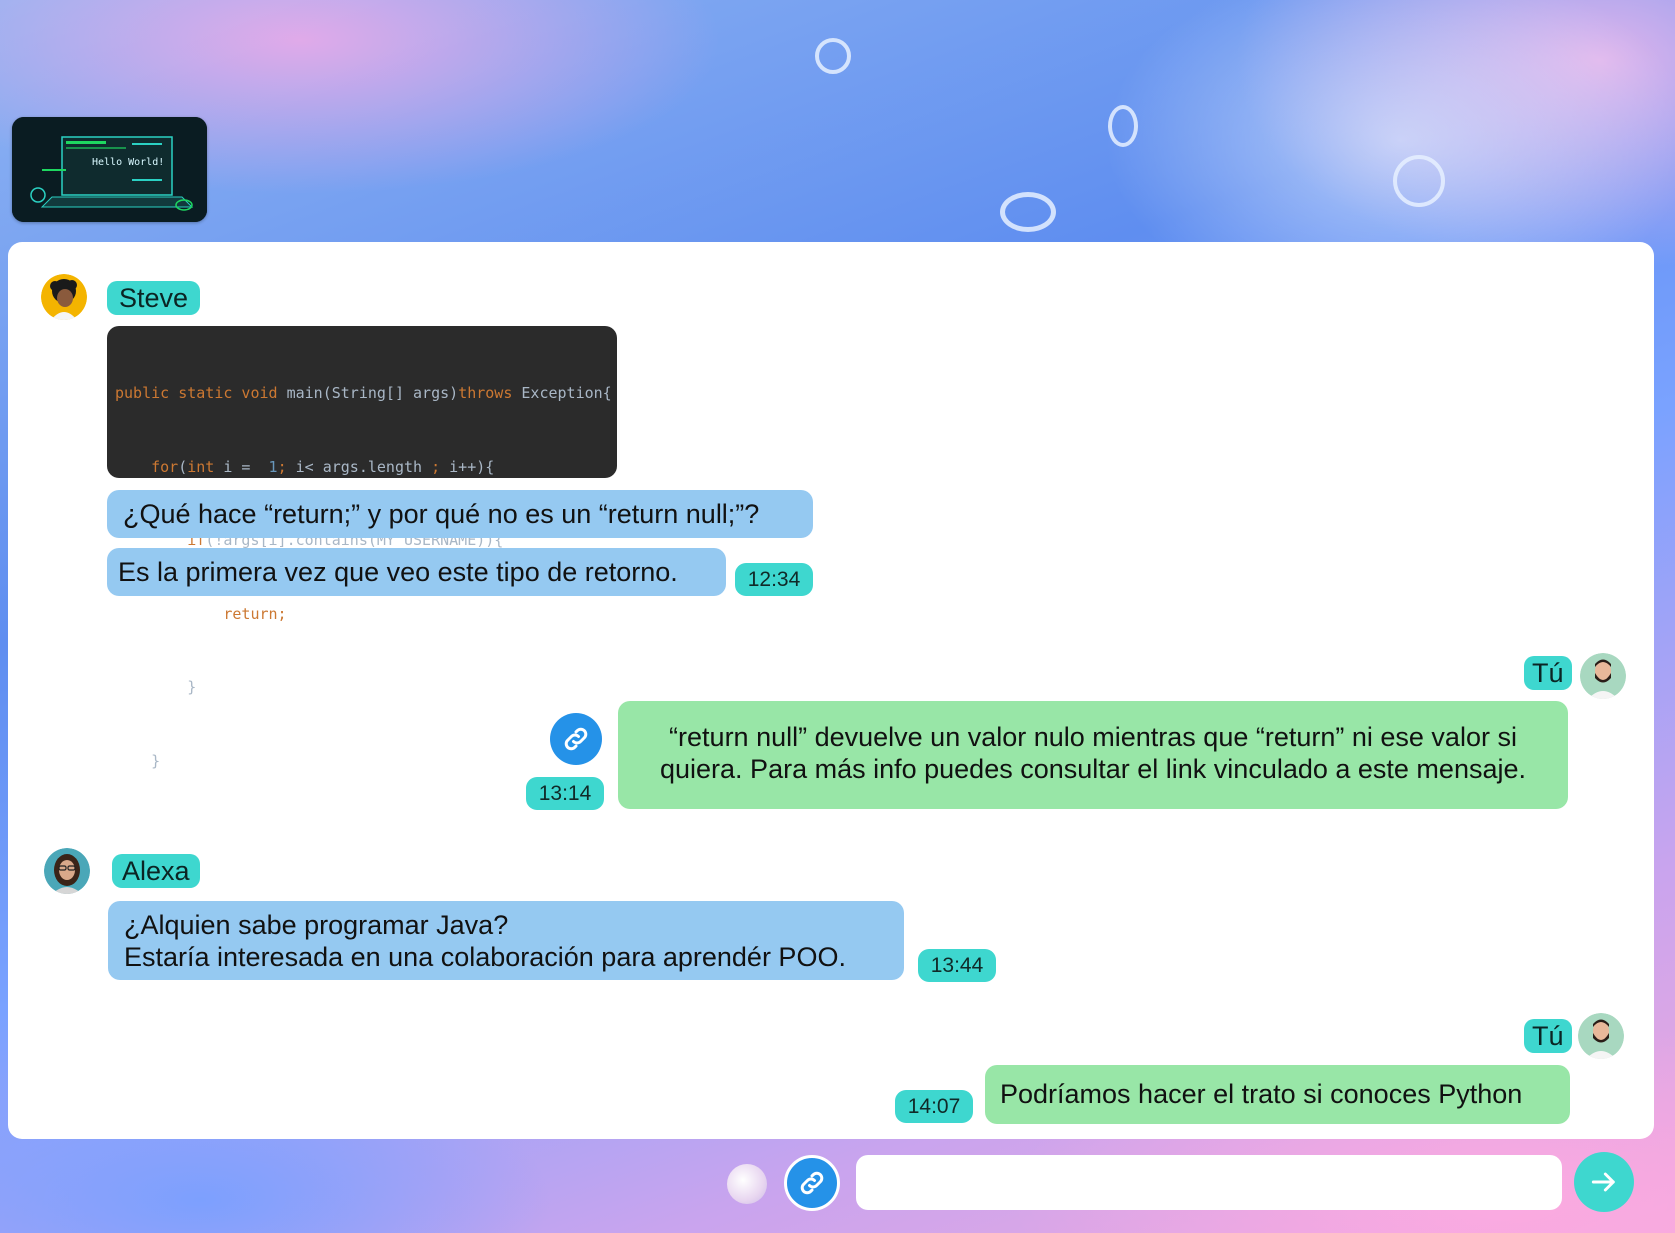  Describe the element at coordinates (316, 925) in the screenshot. I see `message-text-line-1: ¿Alquien sabe programar Java?` at that location.